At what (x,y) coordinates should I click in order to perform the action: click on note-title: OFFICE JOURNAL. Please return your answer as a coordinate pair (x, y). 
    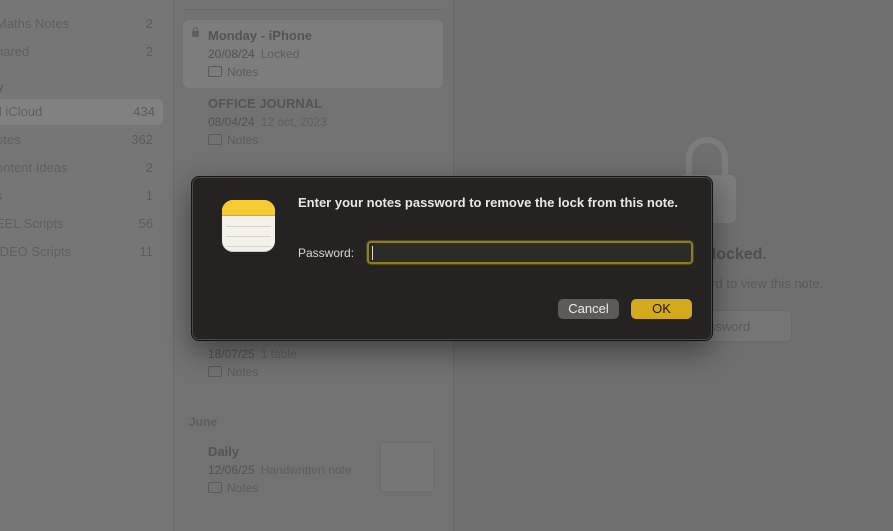
    Looking at the image, I should click on (265, 103).